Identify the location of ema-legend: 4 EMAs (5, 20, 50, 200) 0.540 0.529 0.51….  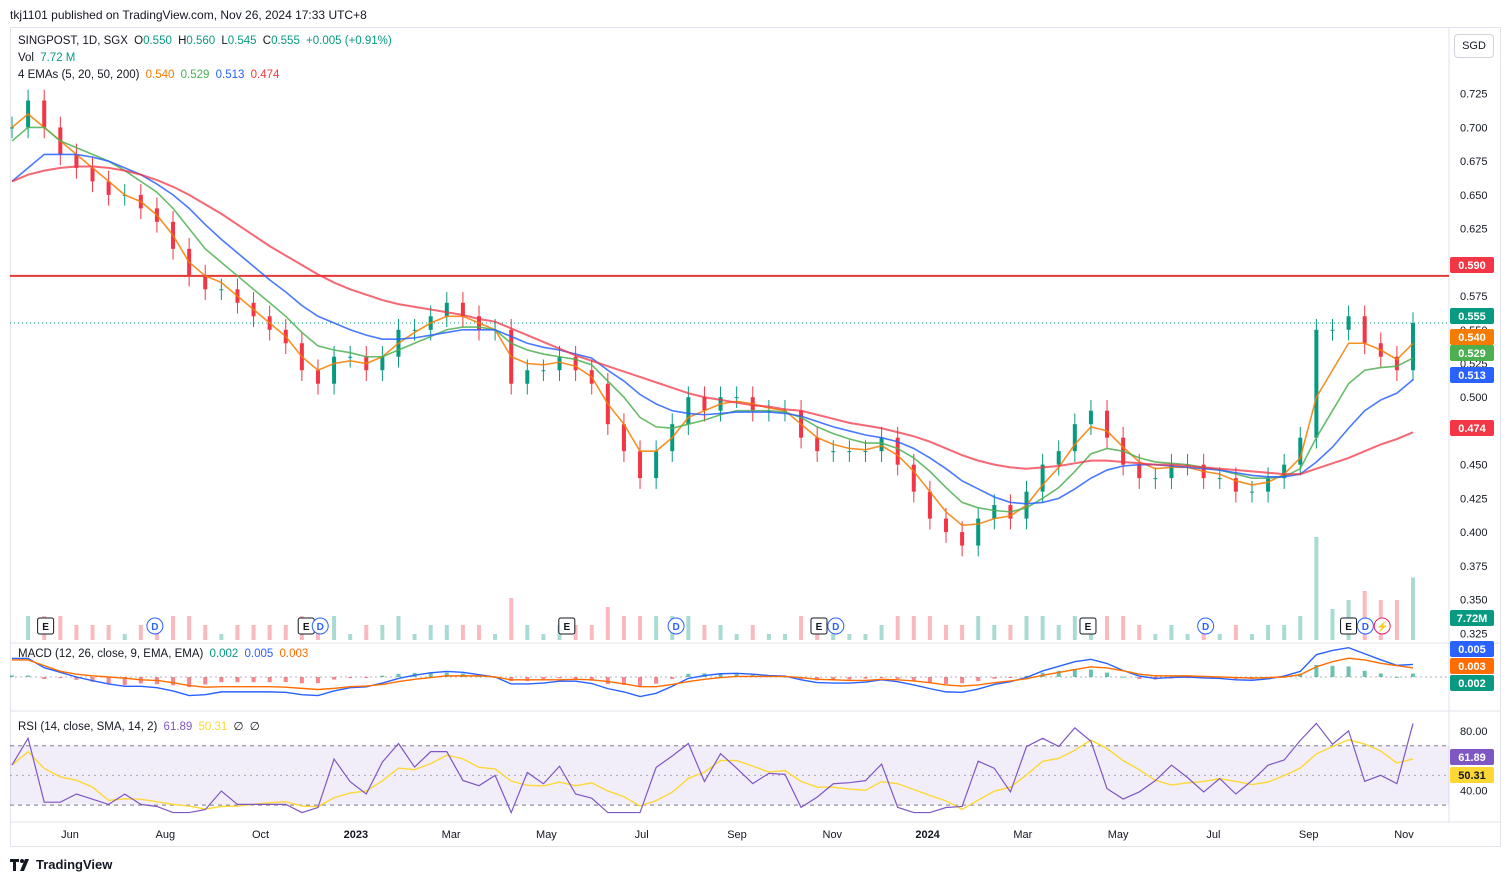
(150, 75).